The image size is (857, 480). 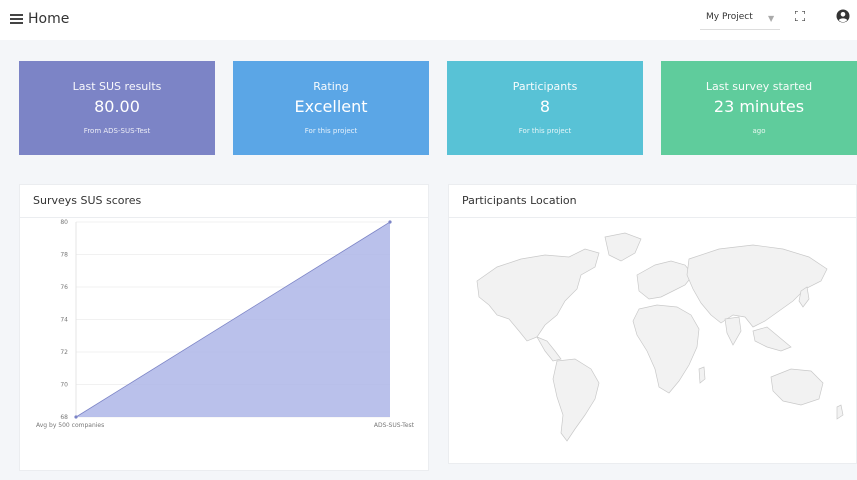 I want to click on card-value: 8, so click(x=545, y=106).